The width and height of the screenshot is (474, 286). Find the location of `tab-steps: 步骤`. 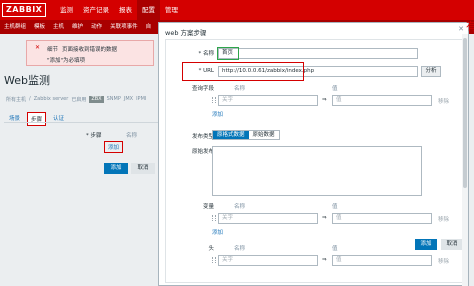

tab-steps: 步骤 is located at coordinates (37, 119).